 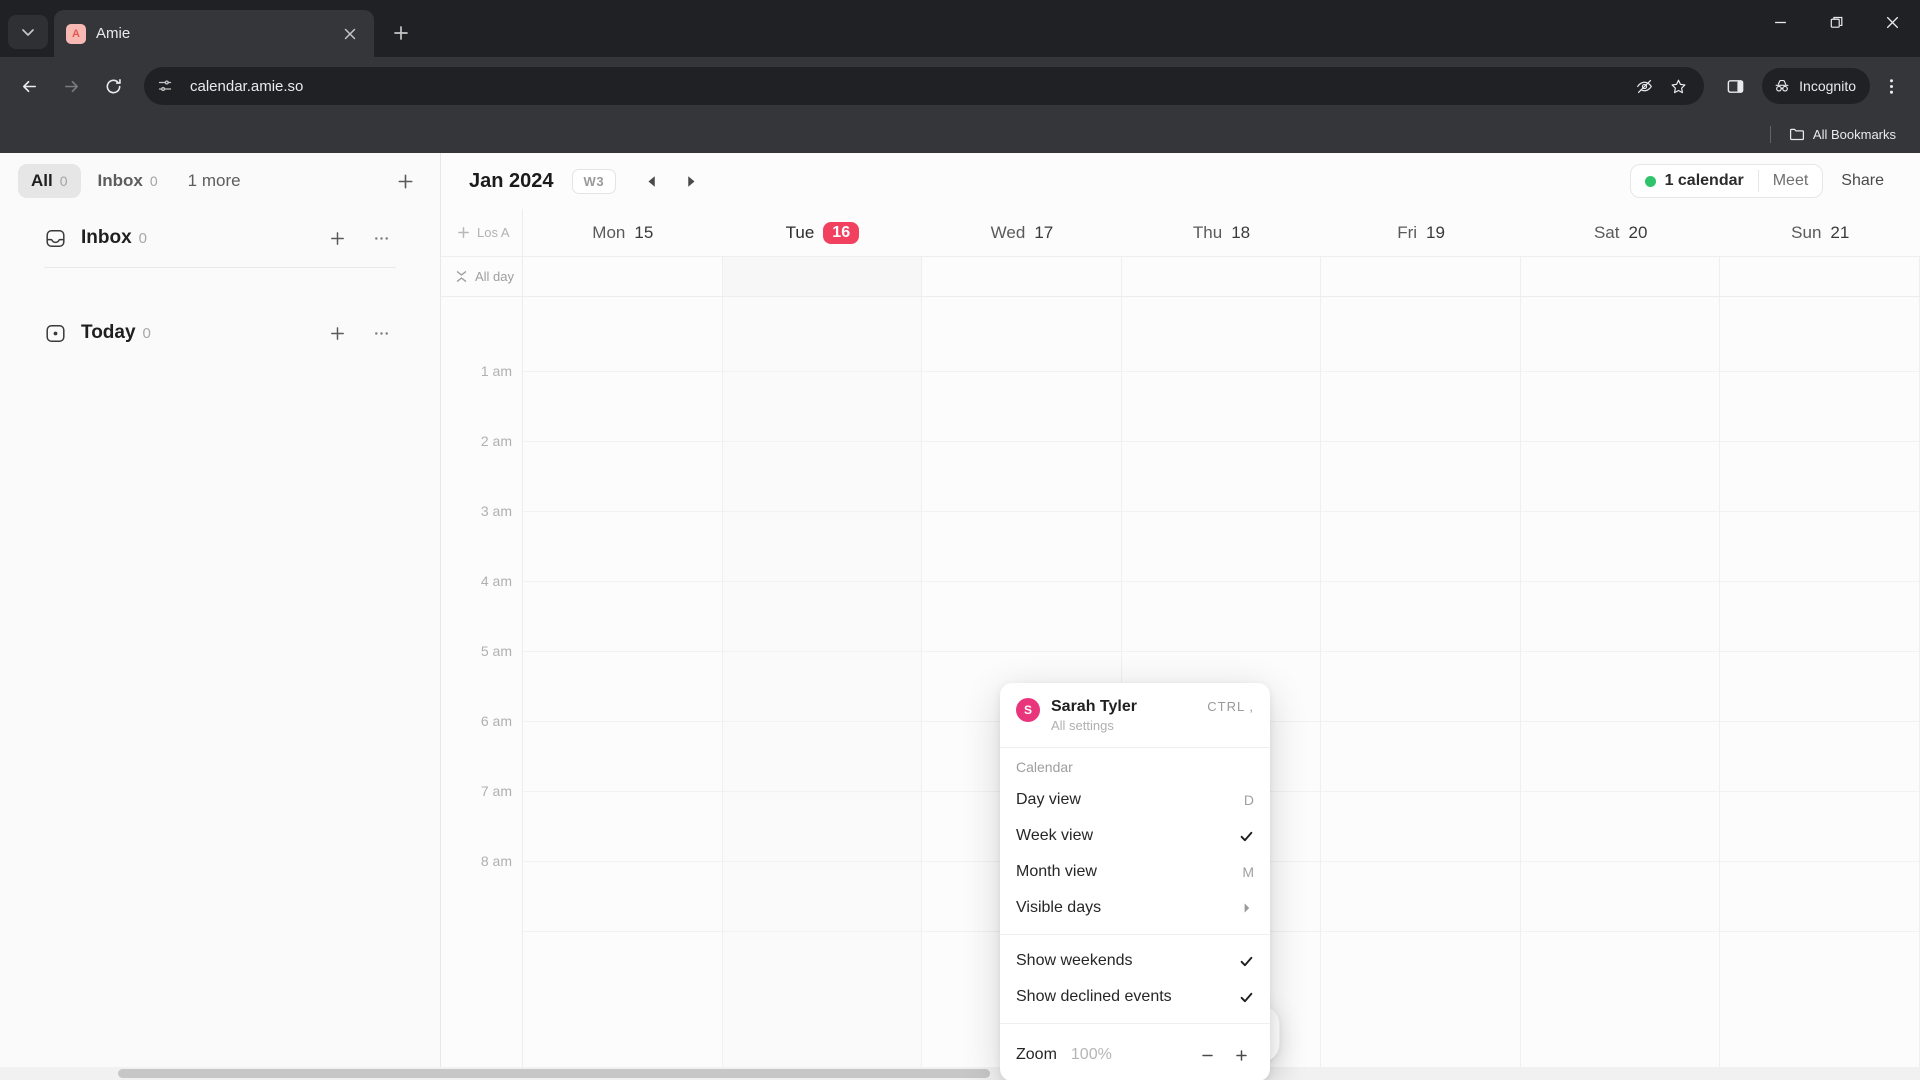 What do you see at coordinates (1621, 276) in the screenshot?
I see `all-day-cell-sat` at bounding box center [1621, 276].